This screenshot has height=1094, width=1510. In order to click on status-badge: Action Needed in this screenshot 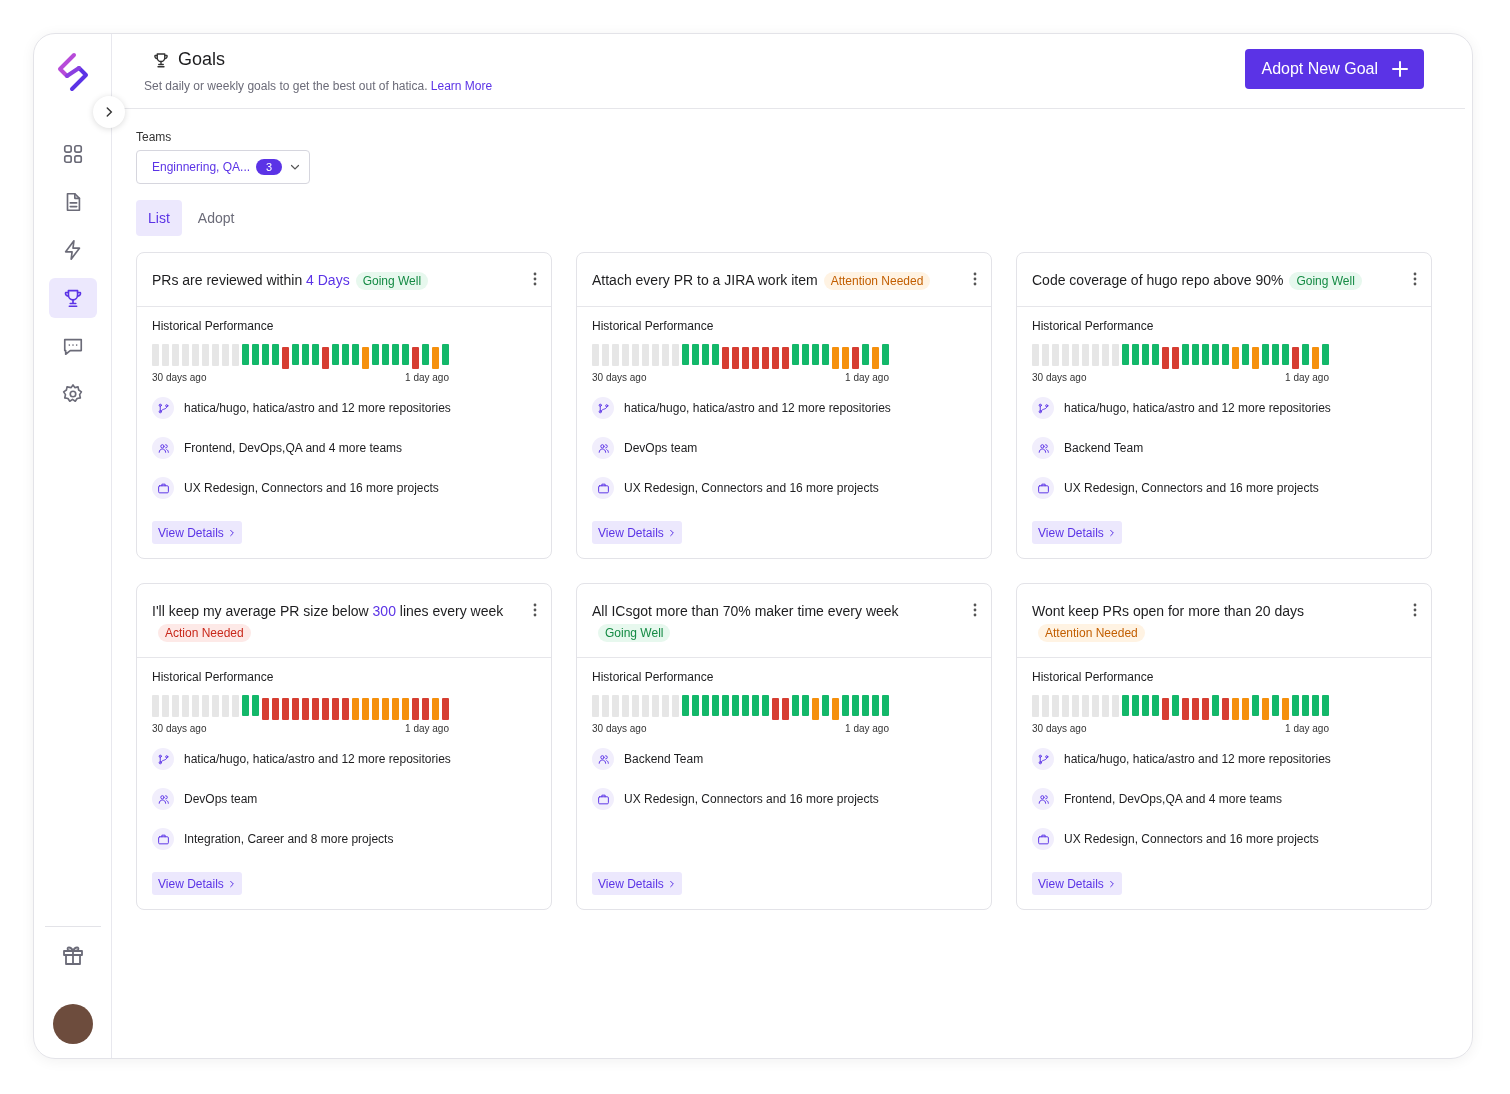, I will do `click(204, 633)`.